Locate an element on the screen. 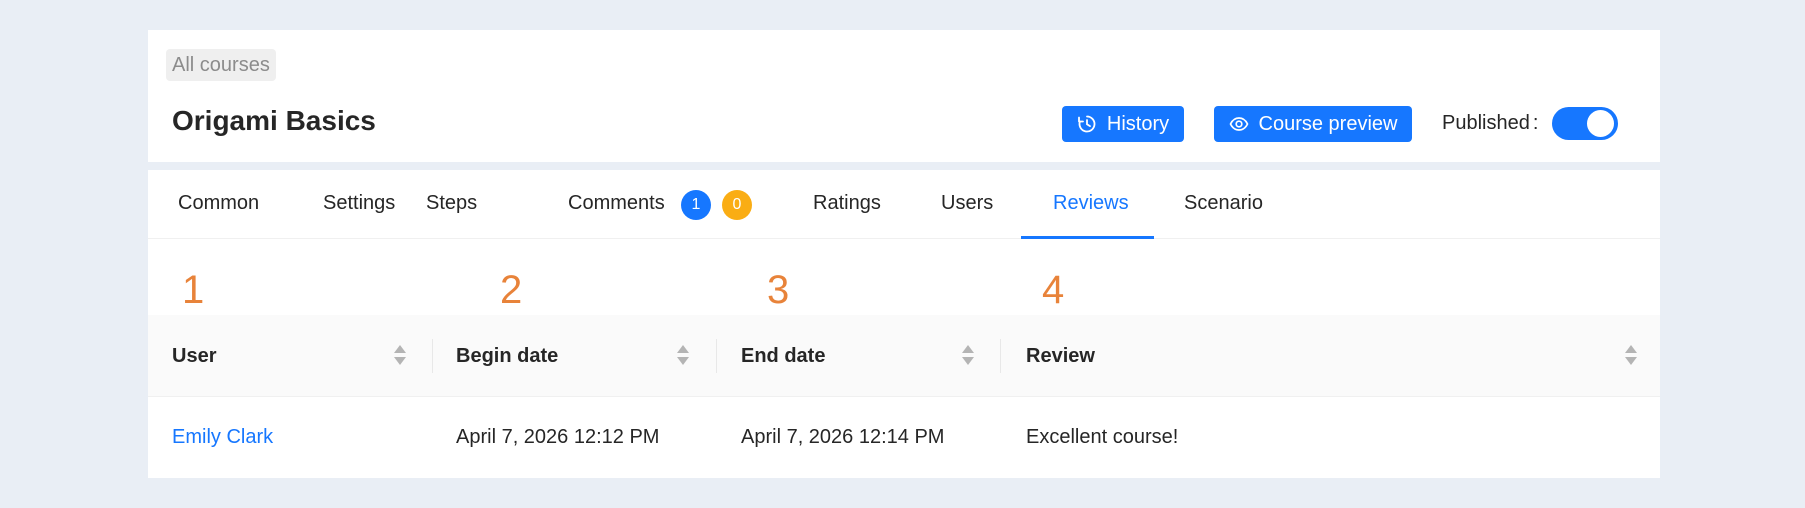 The image size is (1805, 508). history-icon is located at coordinates (1087, 124).